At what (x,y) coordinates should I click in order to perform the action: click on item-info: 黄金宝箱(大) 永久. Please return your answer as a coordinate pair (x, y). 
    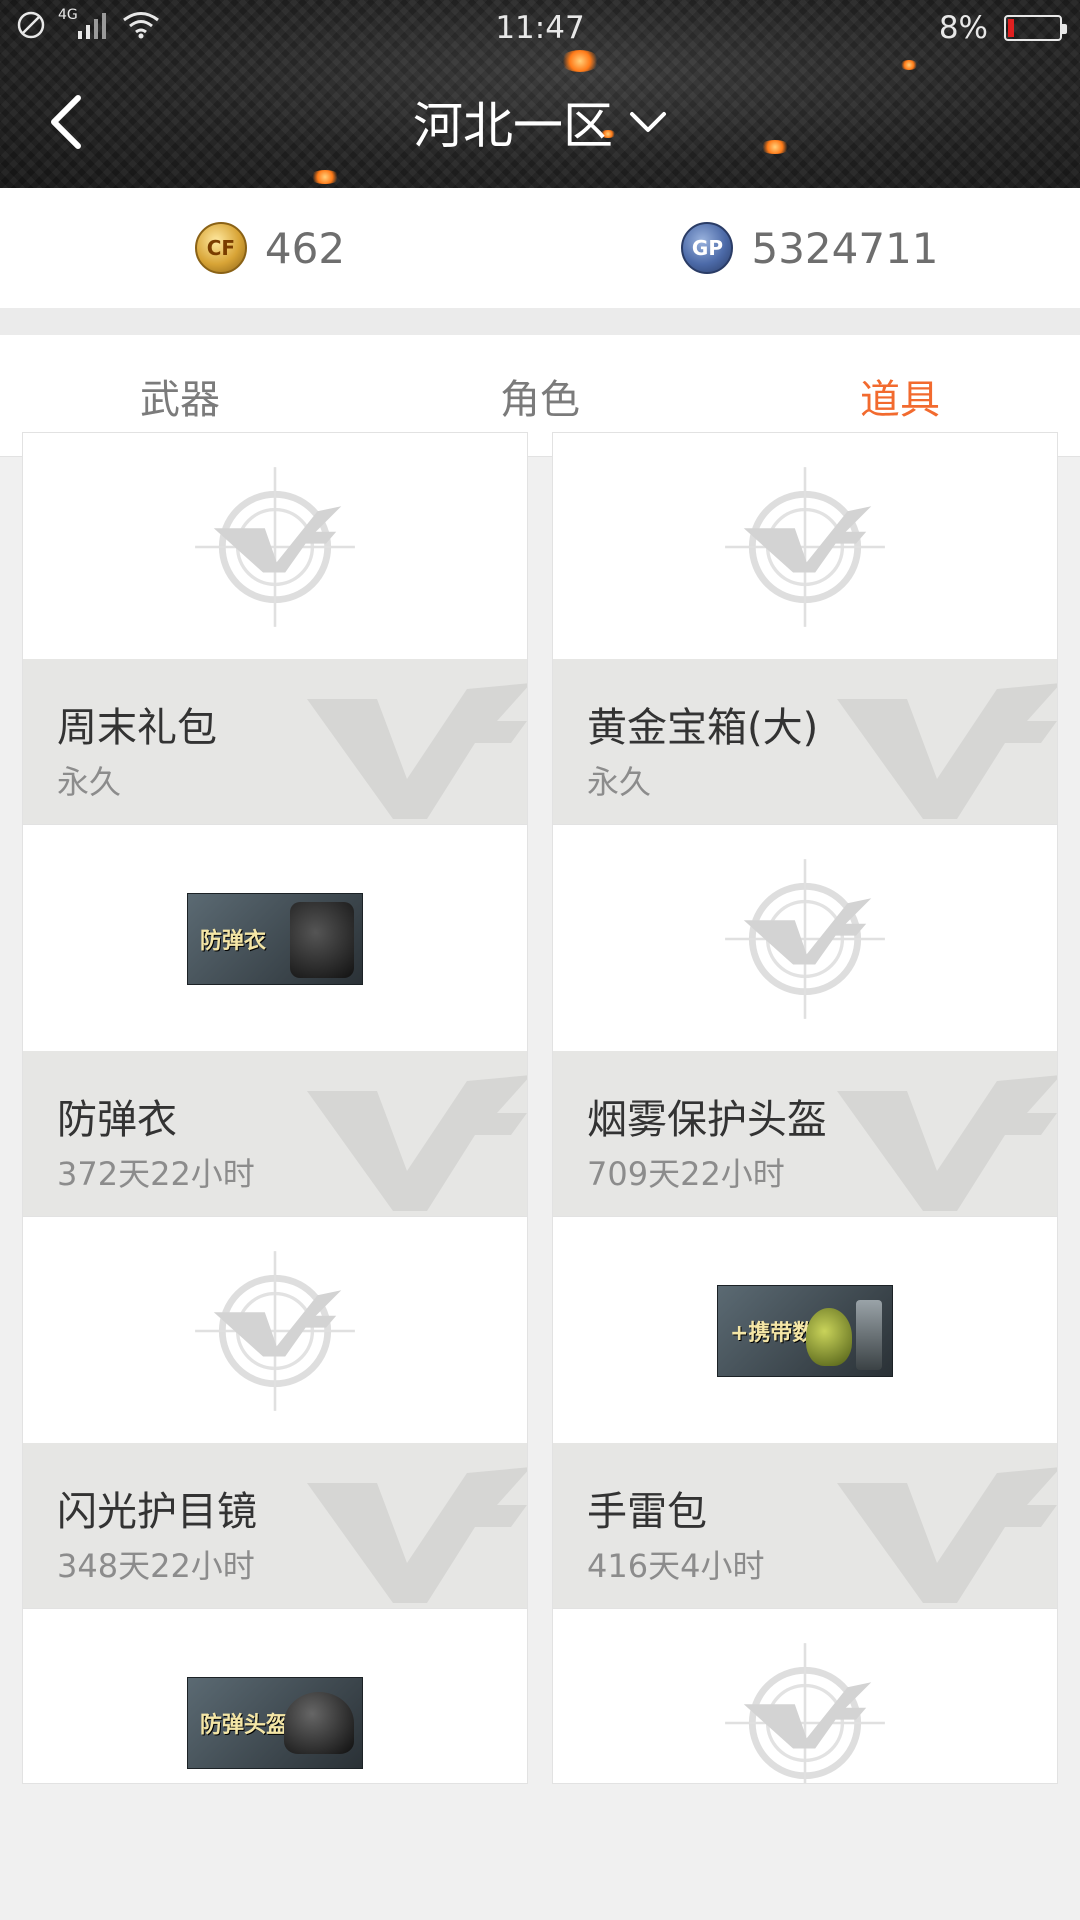
    Looking at the image, I should click on (805, 743).